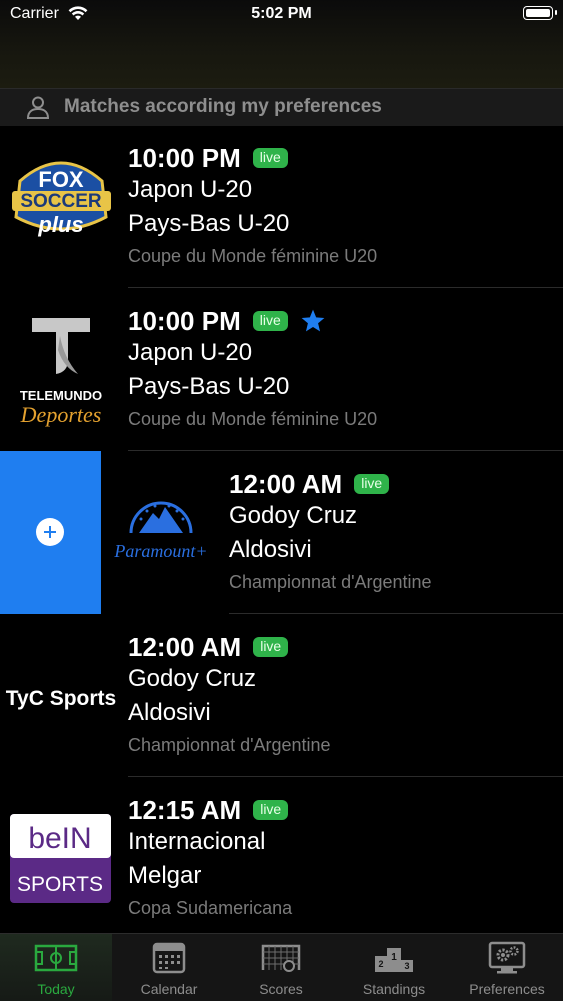  What do you see at coordinates (380, 964) in the screenshot?
I see `svg-text: 2` at bounding box center [380, 964].